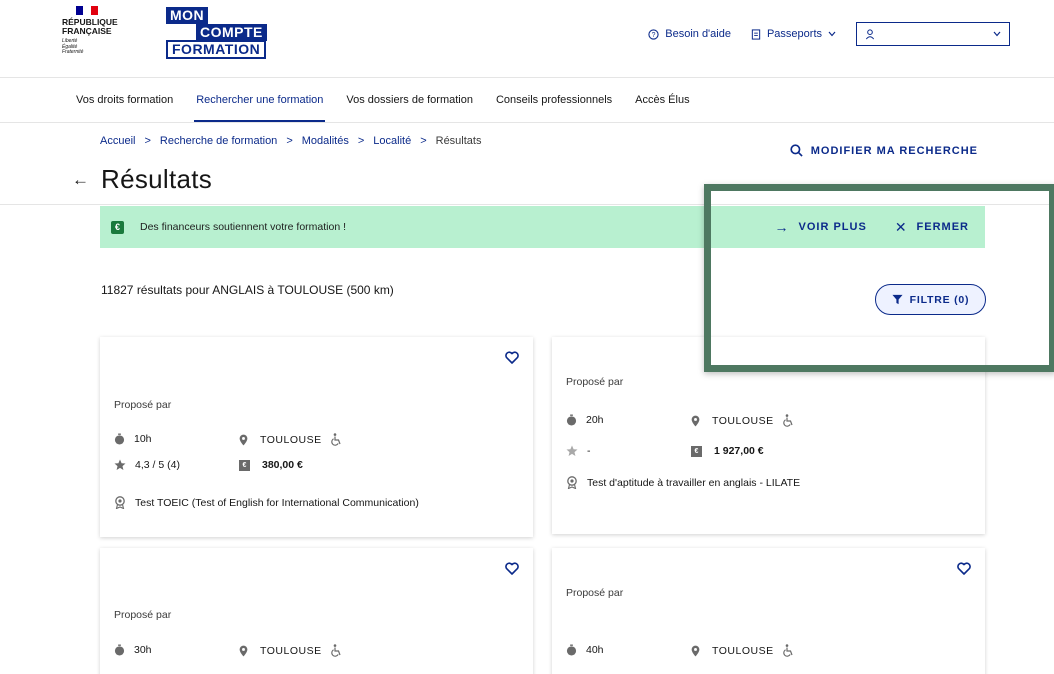  I want to click on banner-actions: → VOIR PLUS ✕ FERMER, so click(858, 227).